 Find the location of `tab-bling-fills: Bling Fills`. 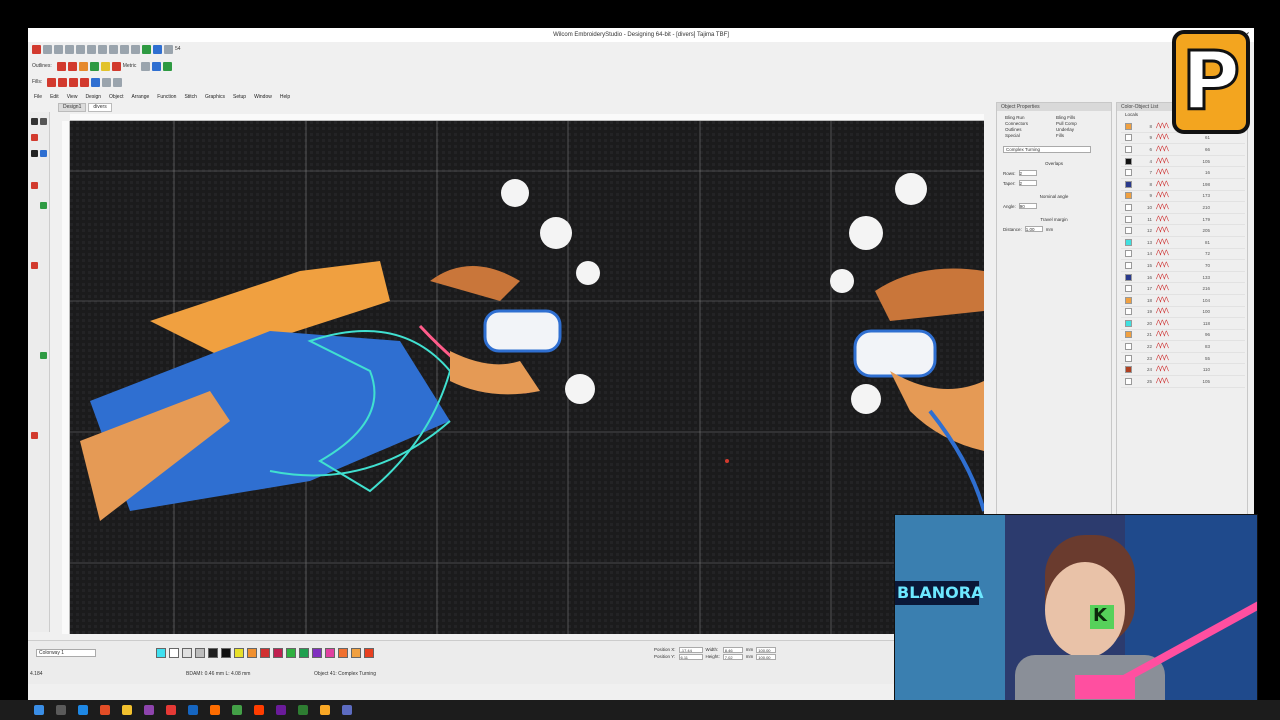

tab-bling-fills: Bling Fills is located at coordinates (1079, 117).